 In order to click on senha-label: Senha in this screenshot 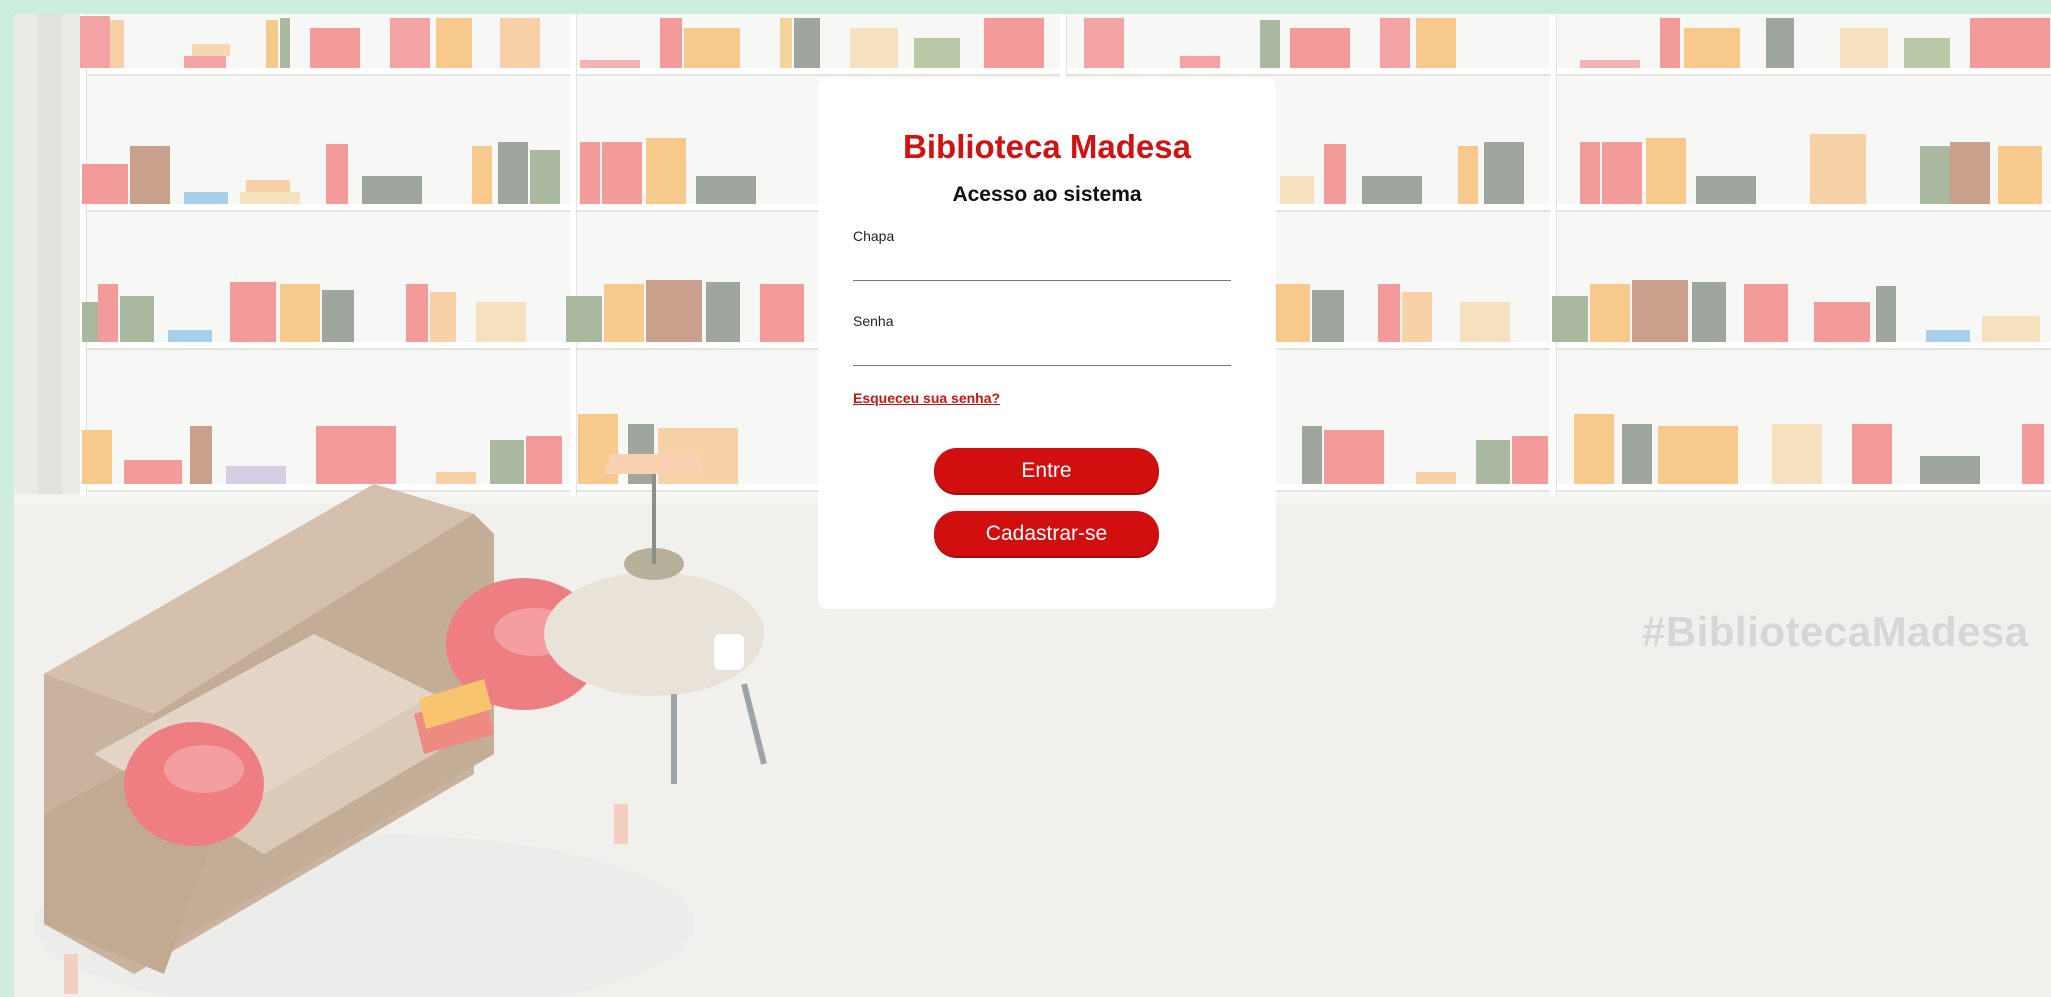, I will do `click(873, 321)`.